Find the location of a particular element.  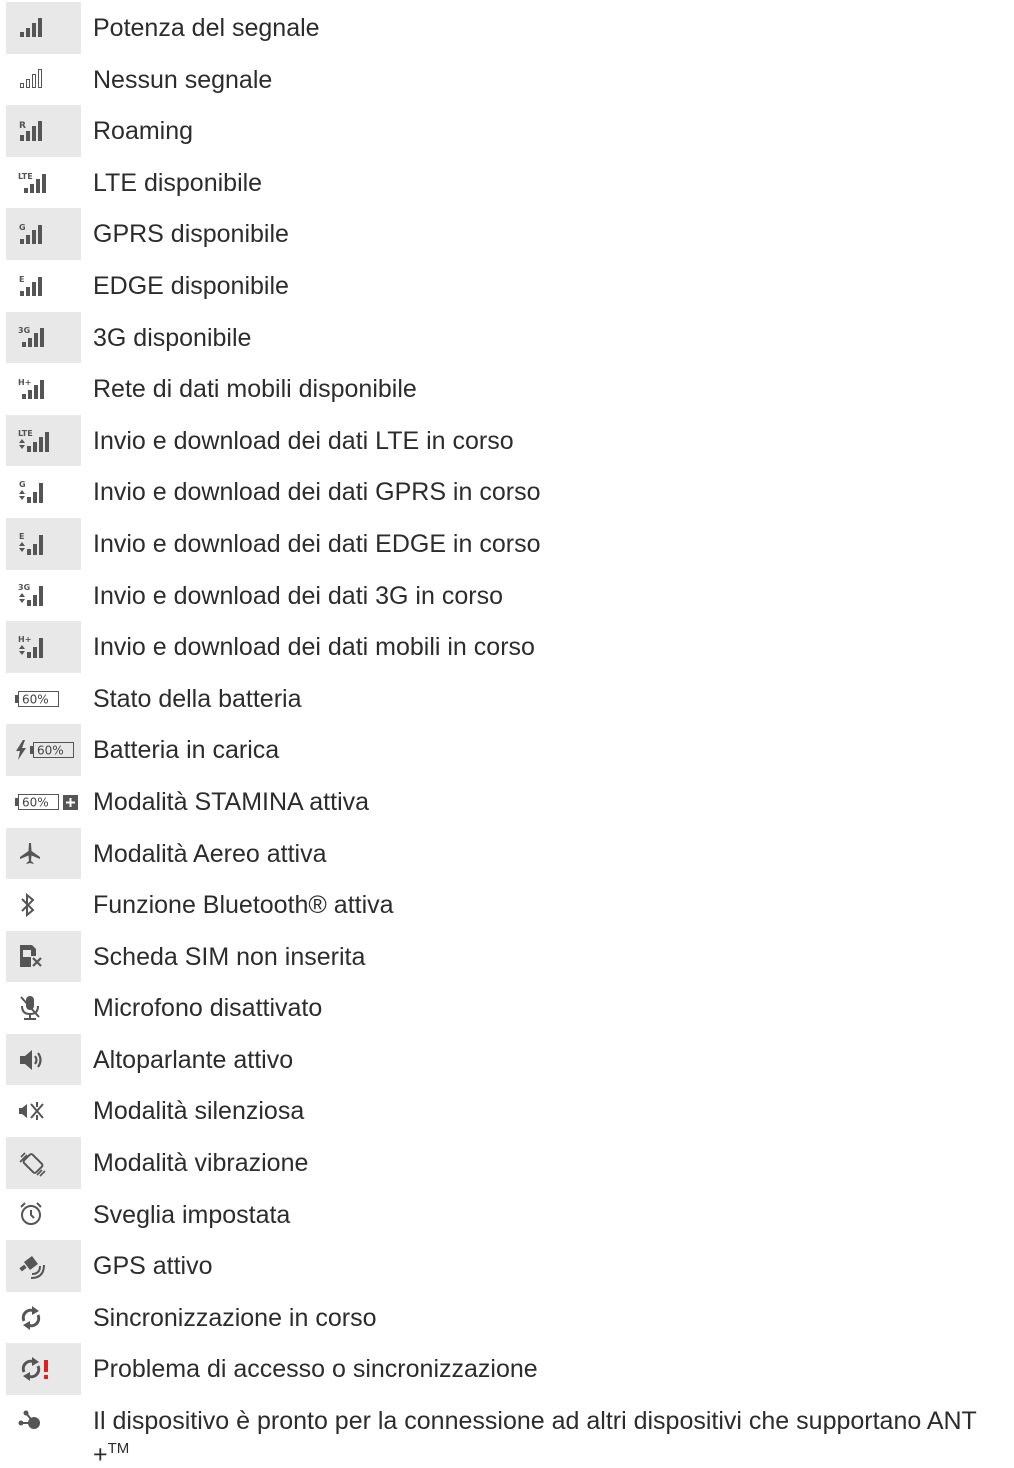

item-label: Invio e download dei dati EDGE in corso is located at coordinates (317, 543).